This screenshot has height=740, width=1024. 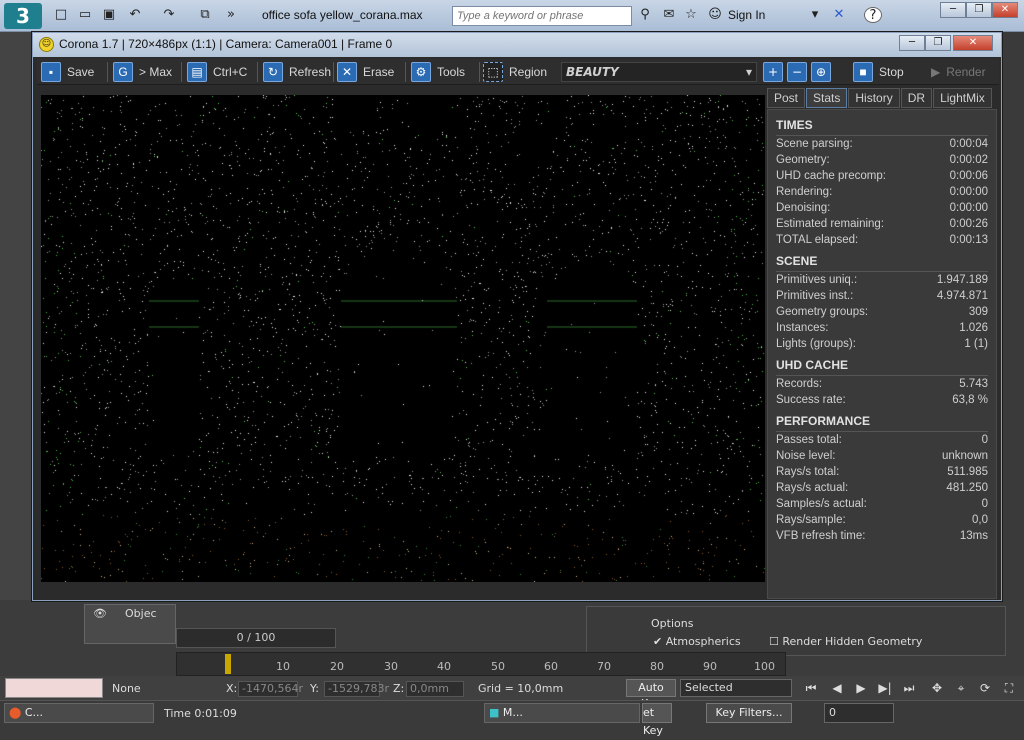 I want to click on max-export-icon: G, so click(x=123, y=72).